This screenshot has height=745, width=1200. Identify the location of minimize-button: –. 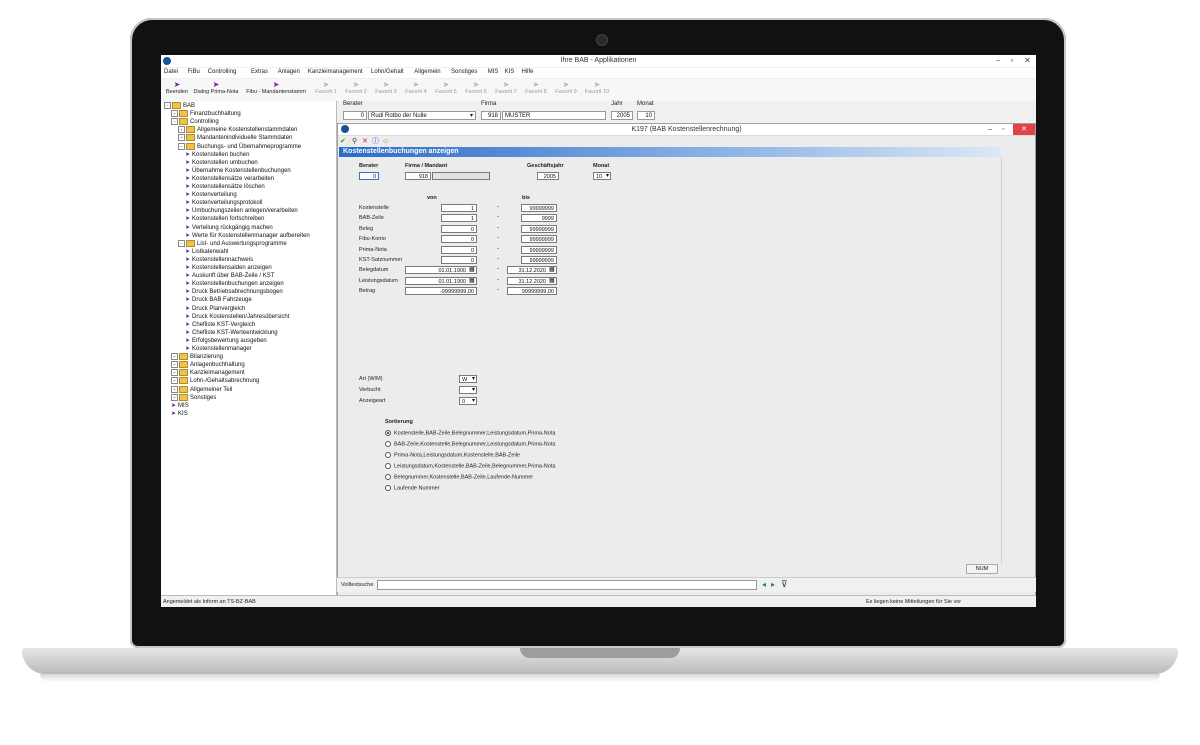
(998, 61).